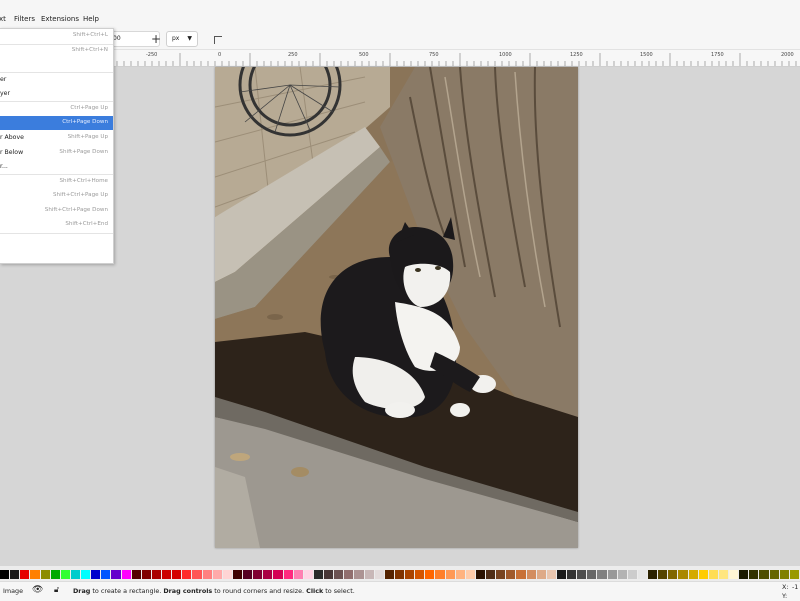  I want to click on menu-item-add-layer: Shift+Ctrl+N, so click(56, 51).